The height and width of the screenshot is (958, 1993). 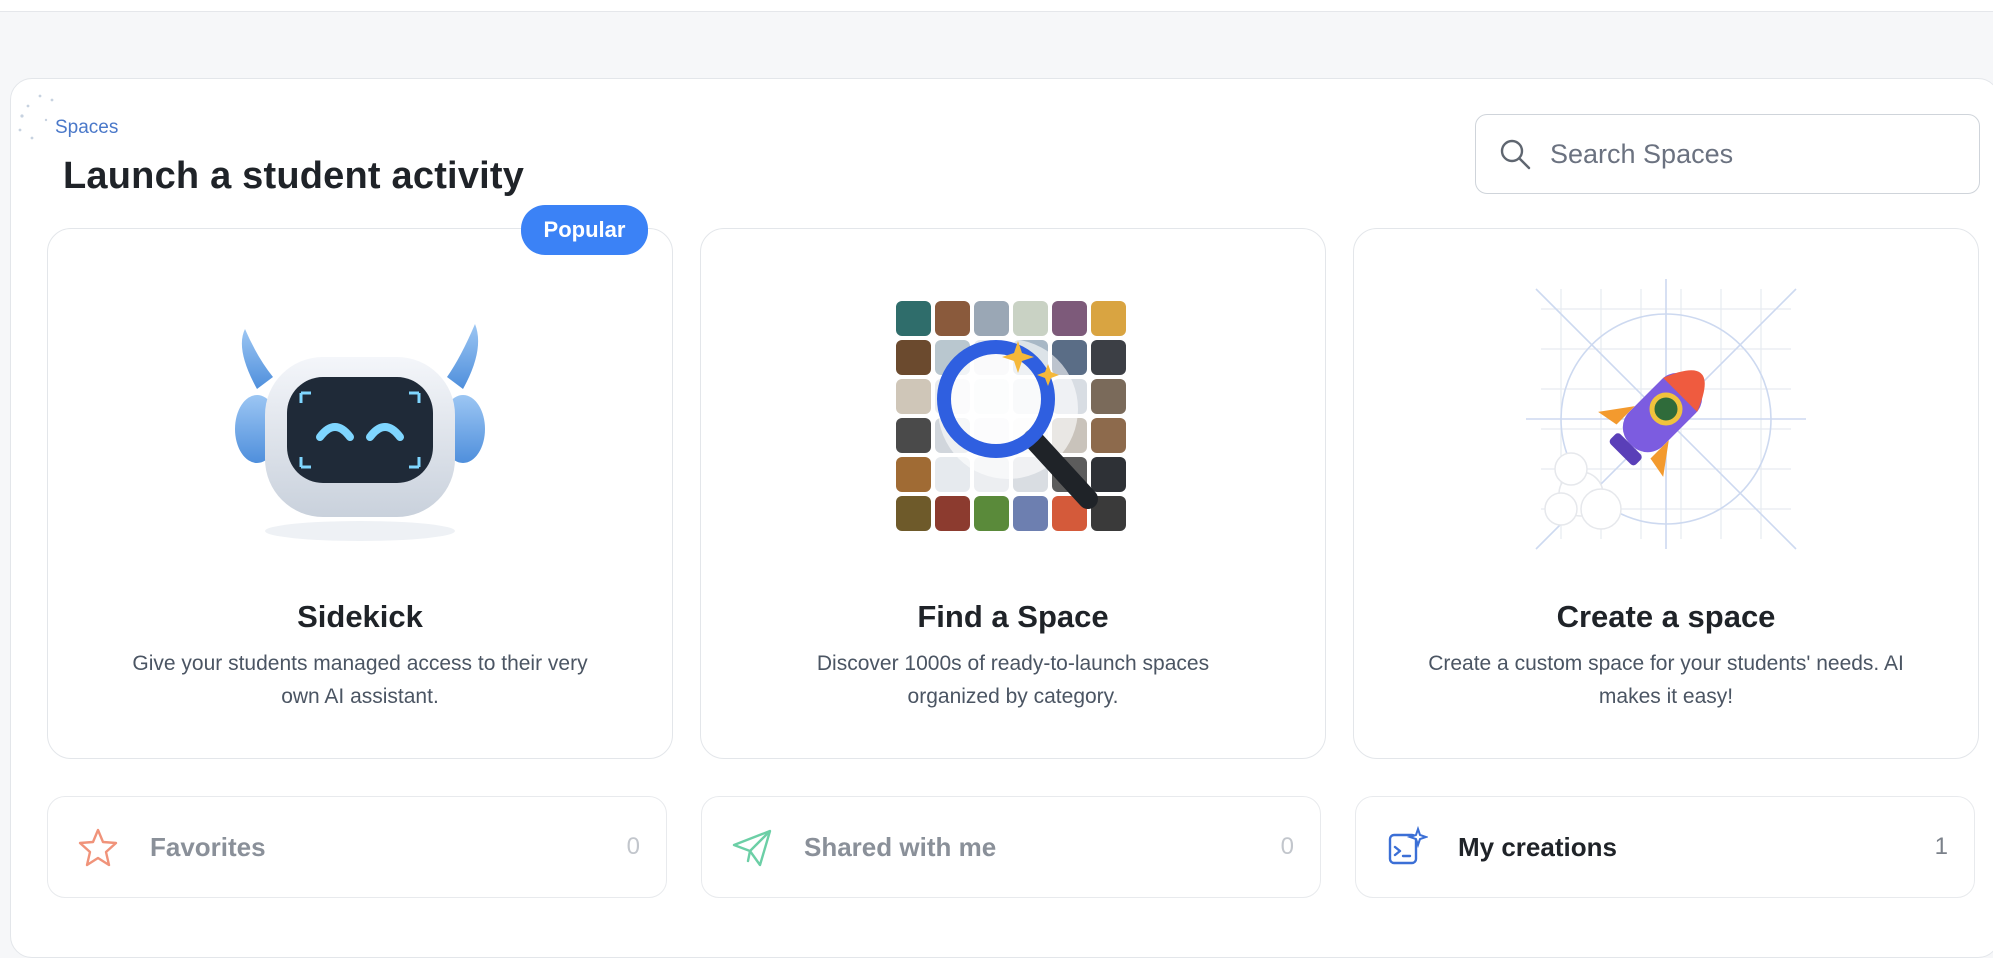 What do you see at coordinates (1537, 846) in the screenshot?
I see `tile-label: My creations` at bounding box center [1537, 846].